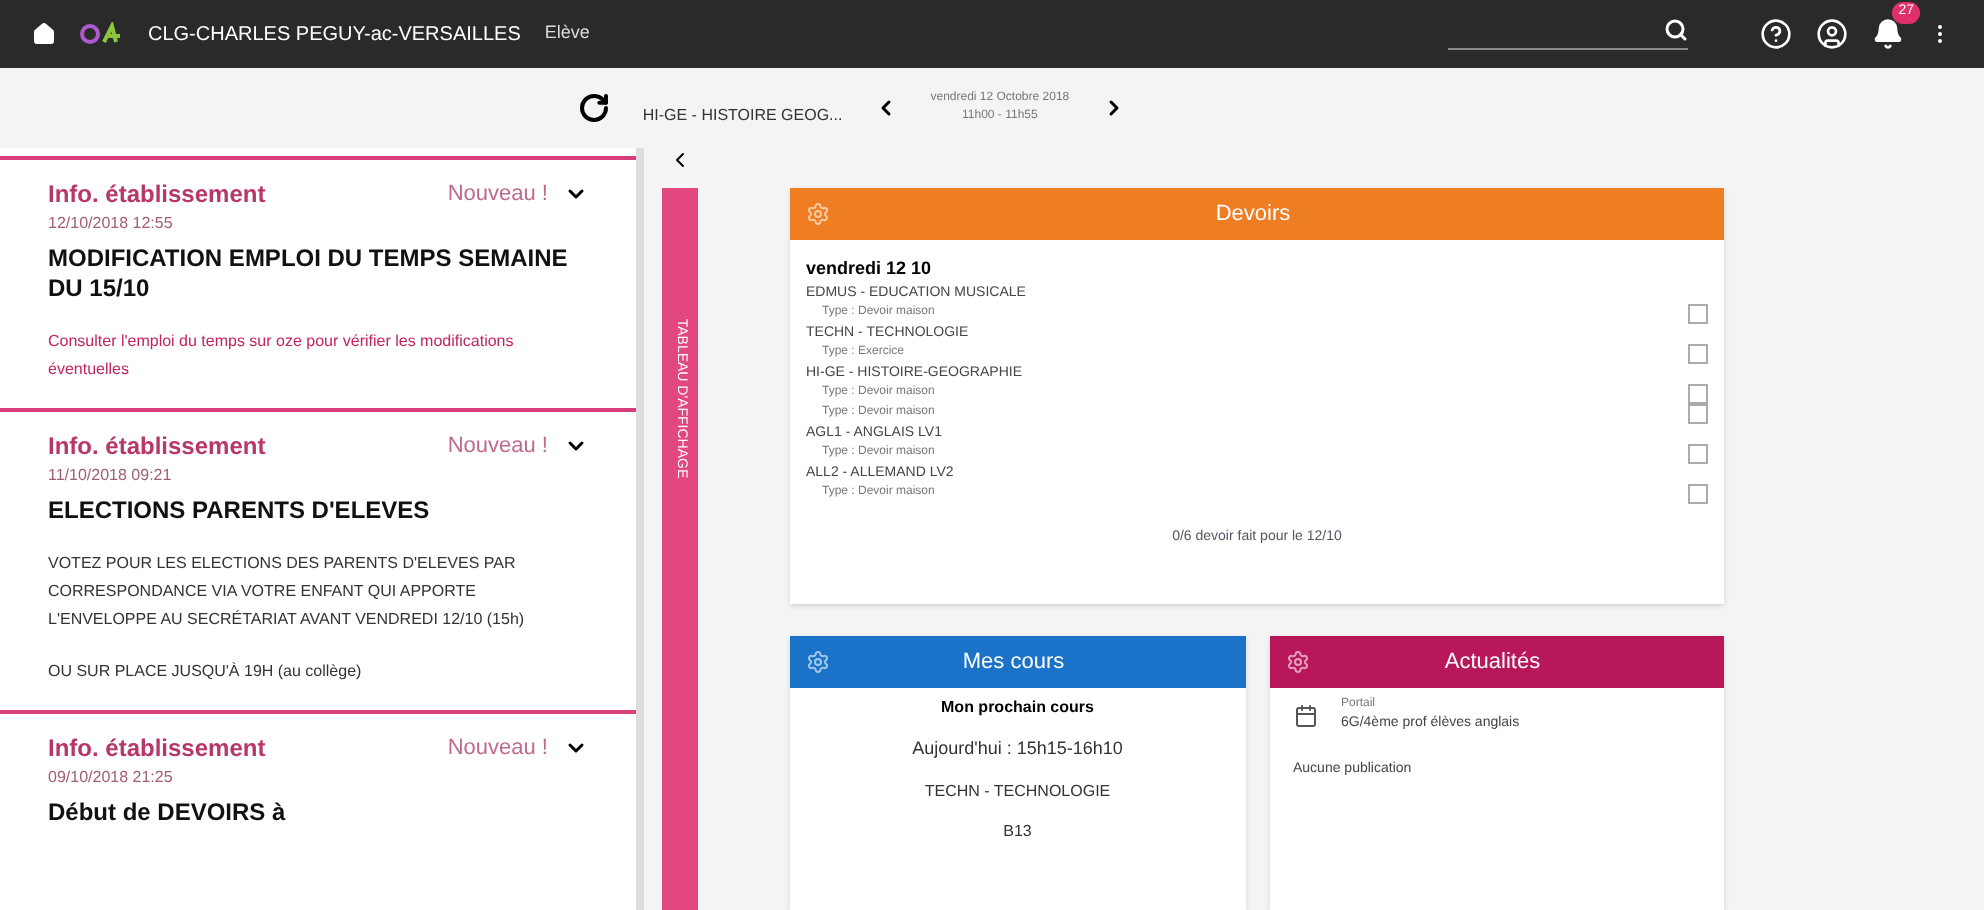  What do you see at coordinates (870, 269) in the screenshot?
I see `day-heading: vendredi 12 10` at bounding box center [870, 269].